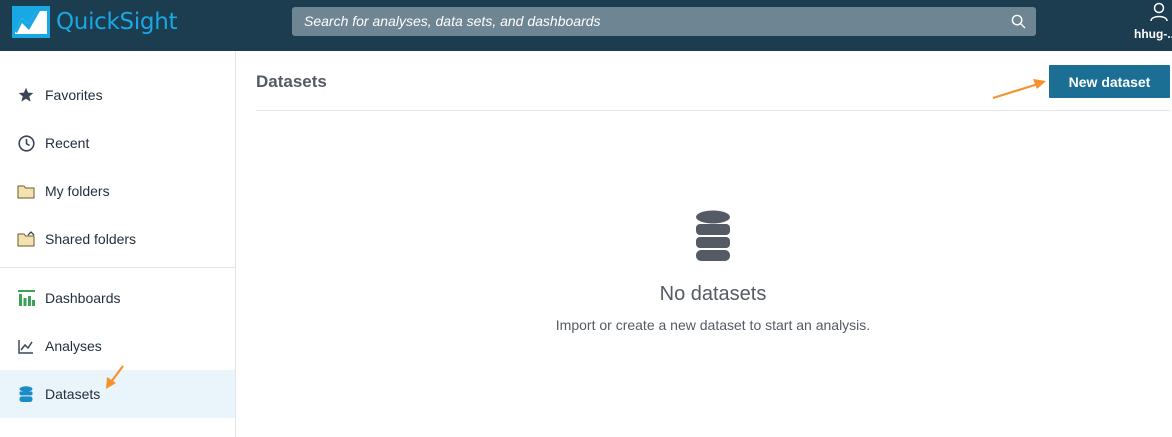  What do you see at coordinates (117, 346) in the screenshot?
I see `sidebar-item-analyses: Analyses` at bounding box center [117, 346].